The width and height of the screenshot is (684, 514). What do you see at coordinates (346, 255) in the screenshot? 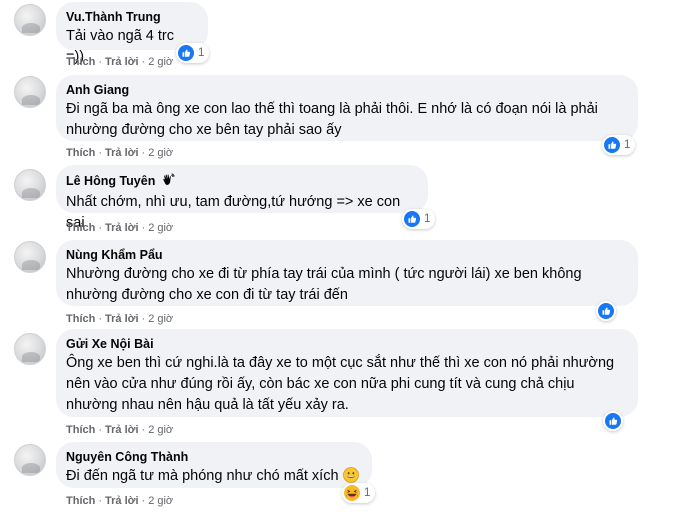
I see `comment-author: Nùng Khẩm Pẩu` at bounding box center [346, 255].